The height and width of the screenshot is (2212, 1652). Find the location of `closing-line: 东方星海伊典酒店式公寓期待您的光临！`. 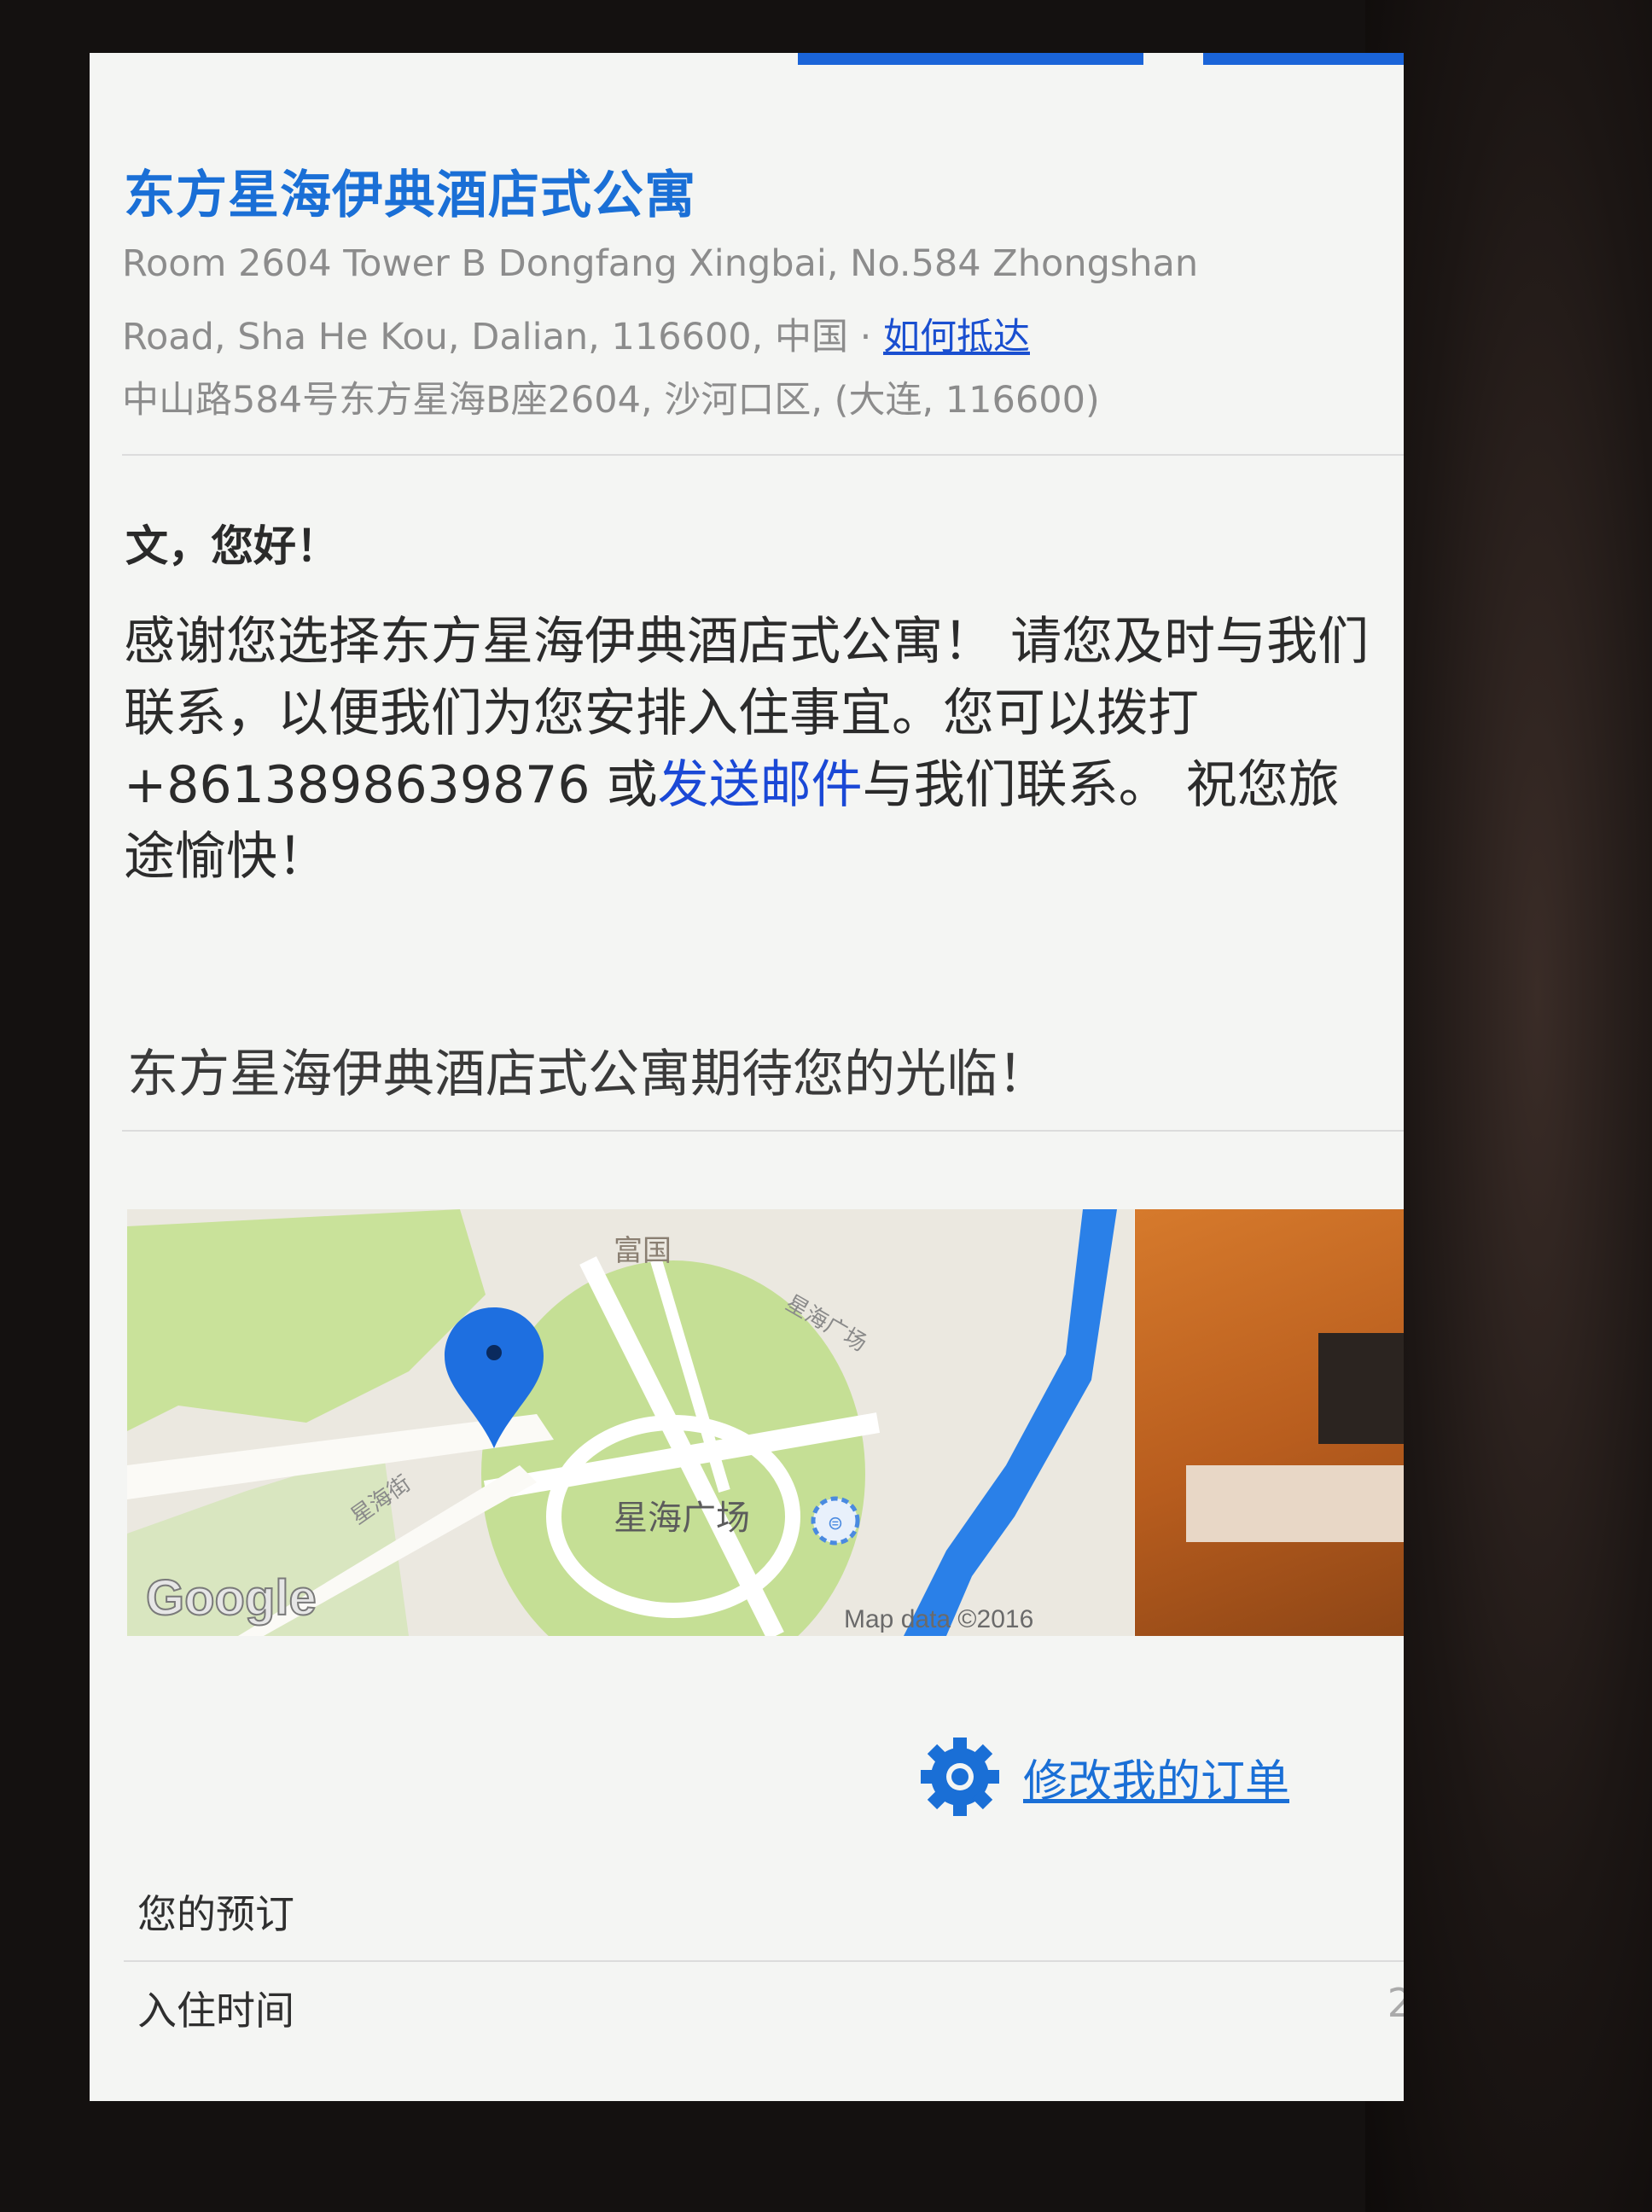

closing-line: 东方星海伊典酒店式公寓期待您的光临！ is located at coordinates (588, 1074).